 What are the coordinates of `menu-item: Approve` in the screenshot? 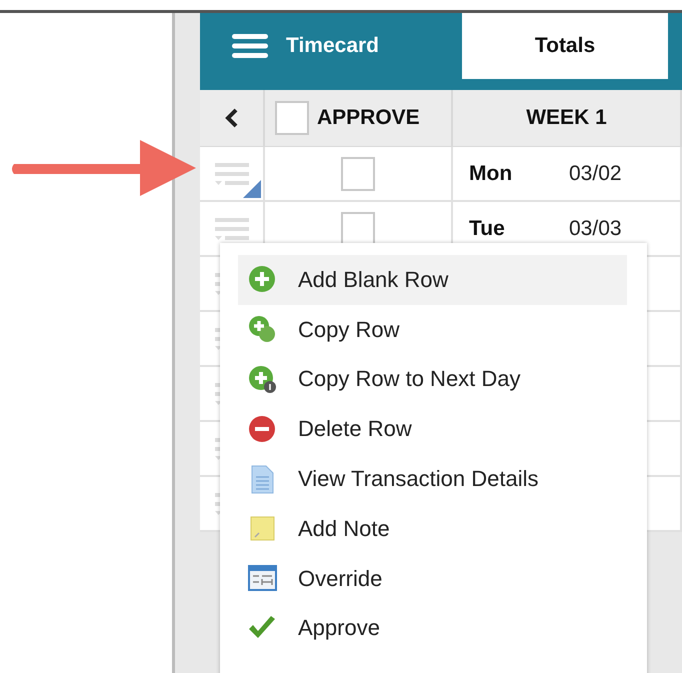 It's located at (432, 629).